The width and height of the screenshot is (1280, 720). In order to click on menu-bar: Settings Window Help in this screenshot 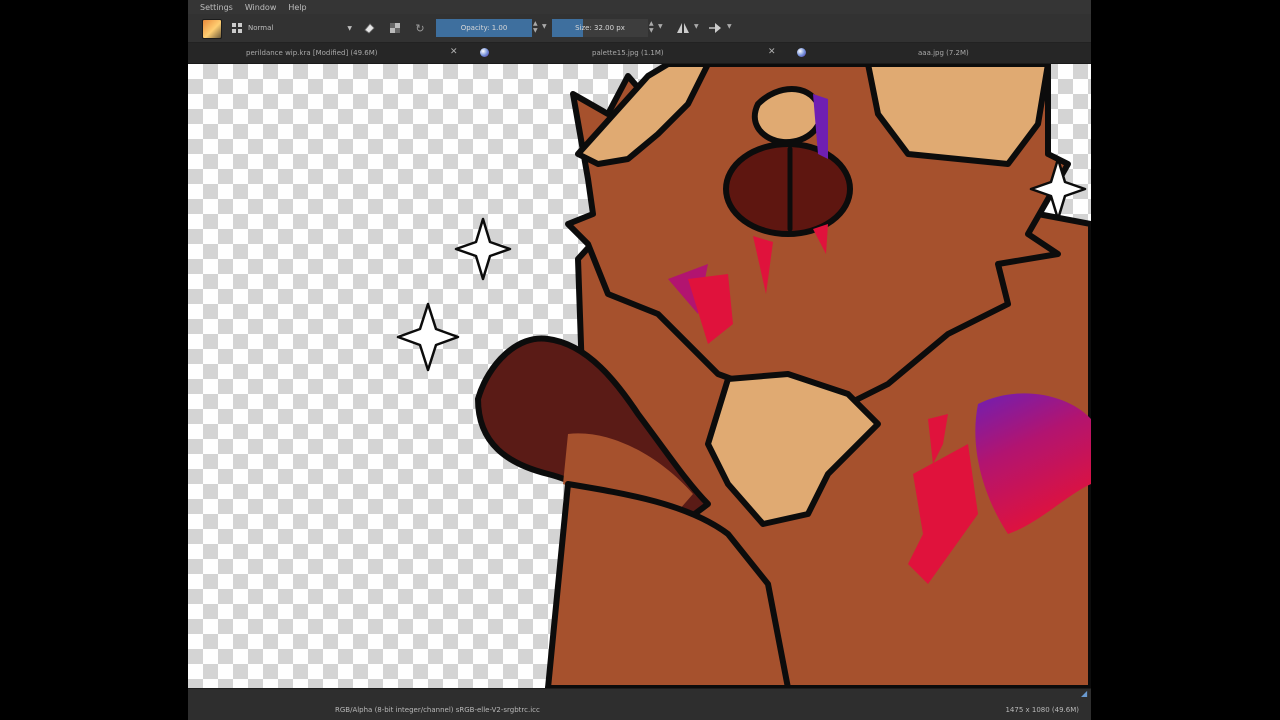, I will do `click(639, 7)`.